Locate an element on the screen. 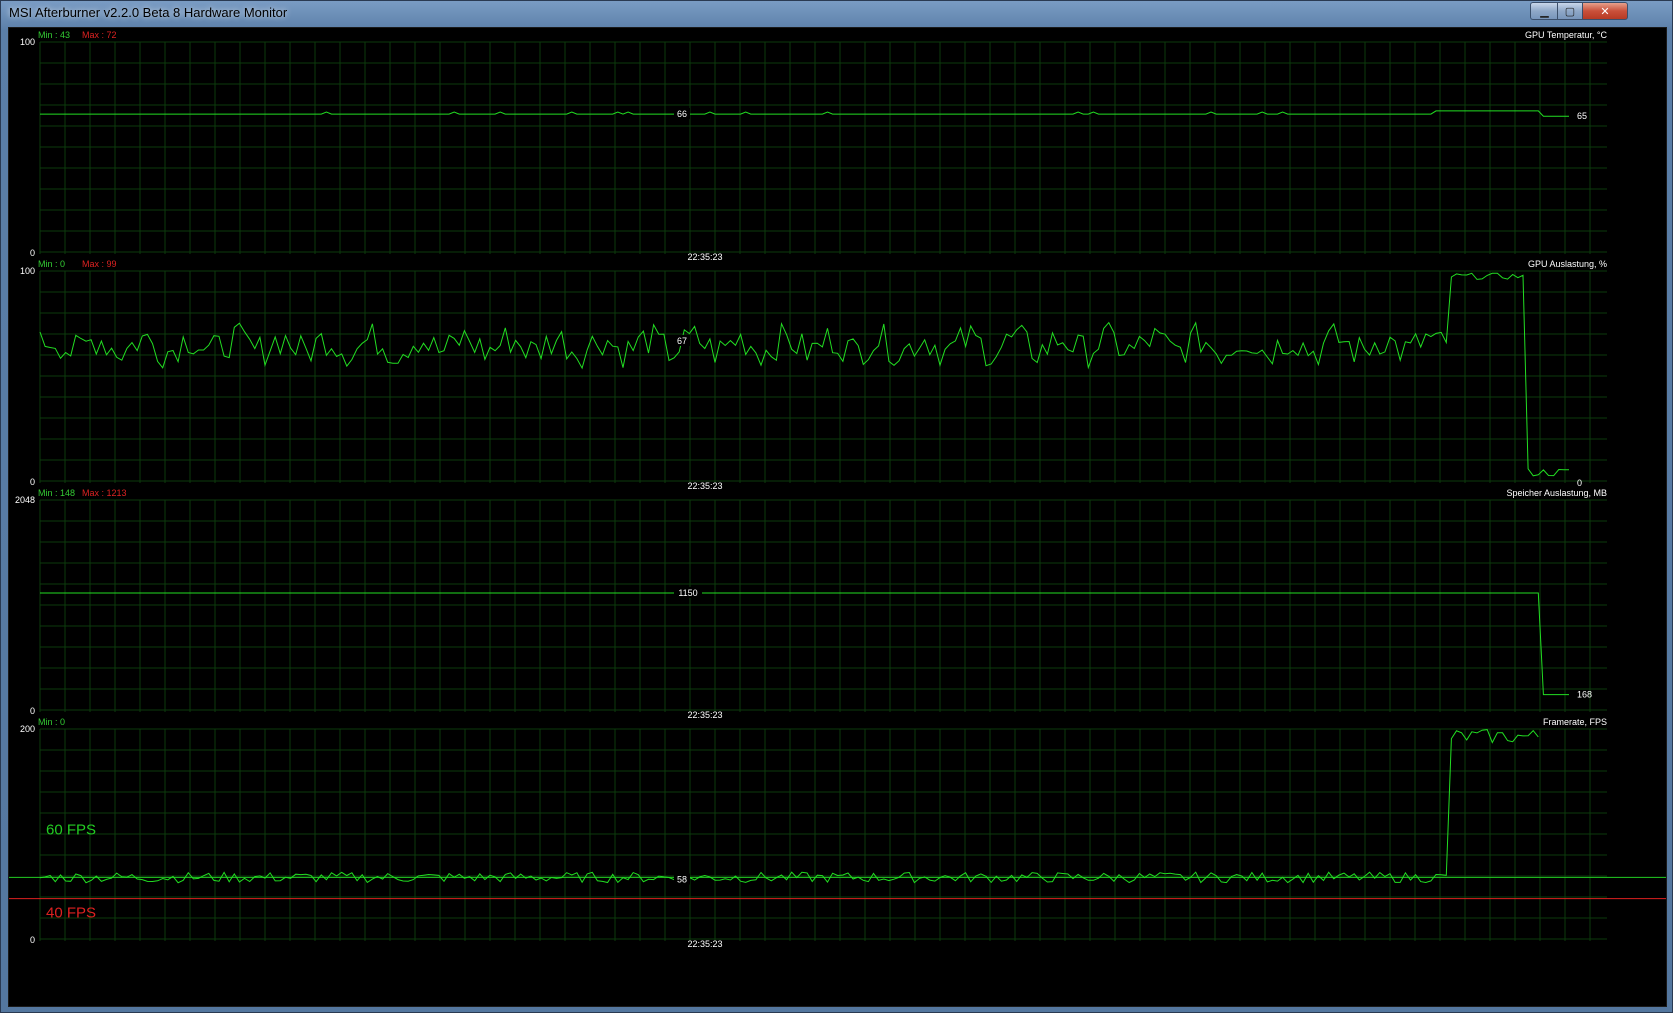 Image resolution: width=1673 pixels, height=1013 pixels. y-axis-max-label: 200 is located at coordinates (27, 729).